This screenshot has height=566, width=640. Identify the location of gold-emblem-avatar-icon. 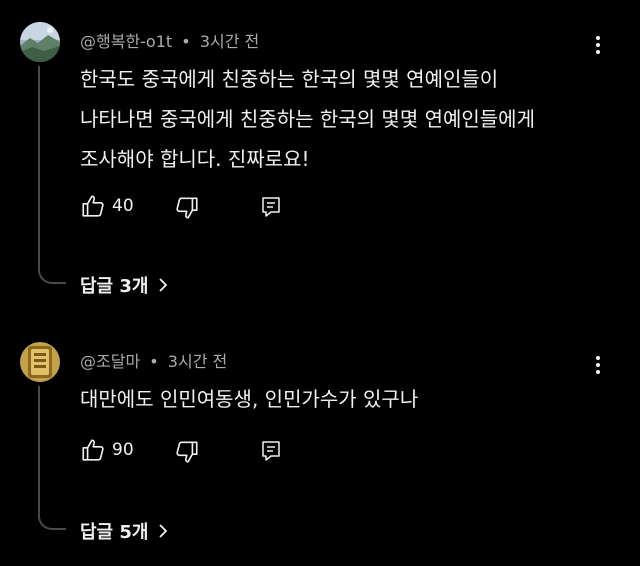
(40, 362).